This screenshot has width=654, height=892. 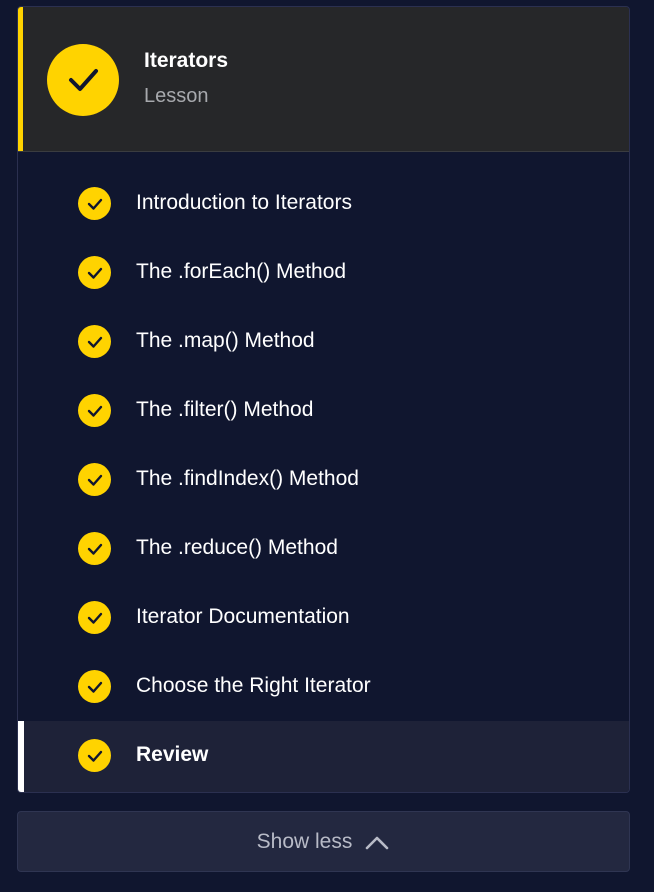 I want to click on exercise-label: Review, so click(x=172, y=754).